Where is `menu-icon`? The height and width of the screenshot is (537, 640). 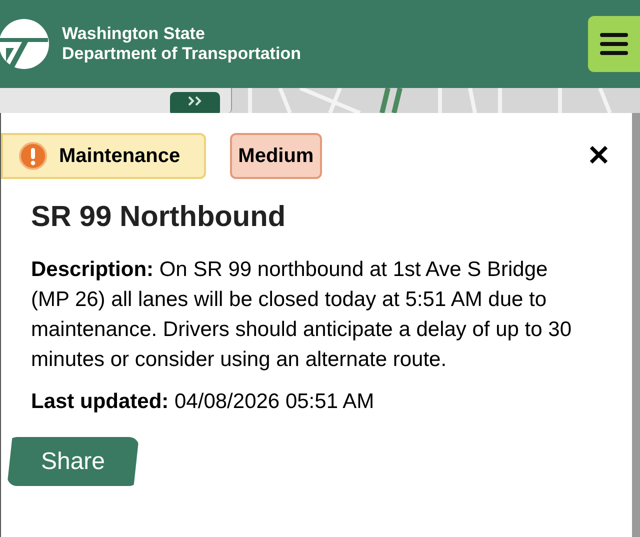 menu-icon is located at coordinates (614, 44).